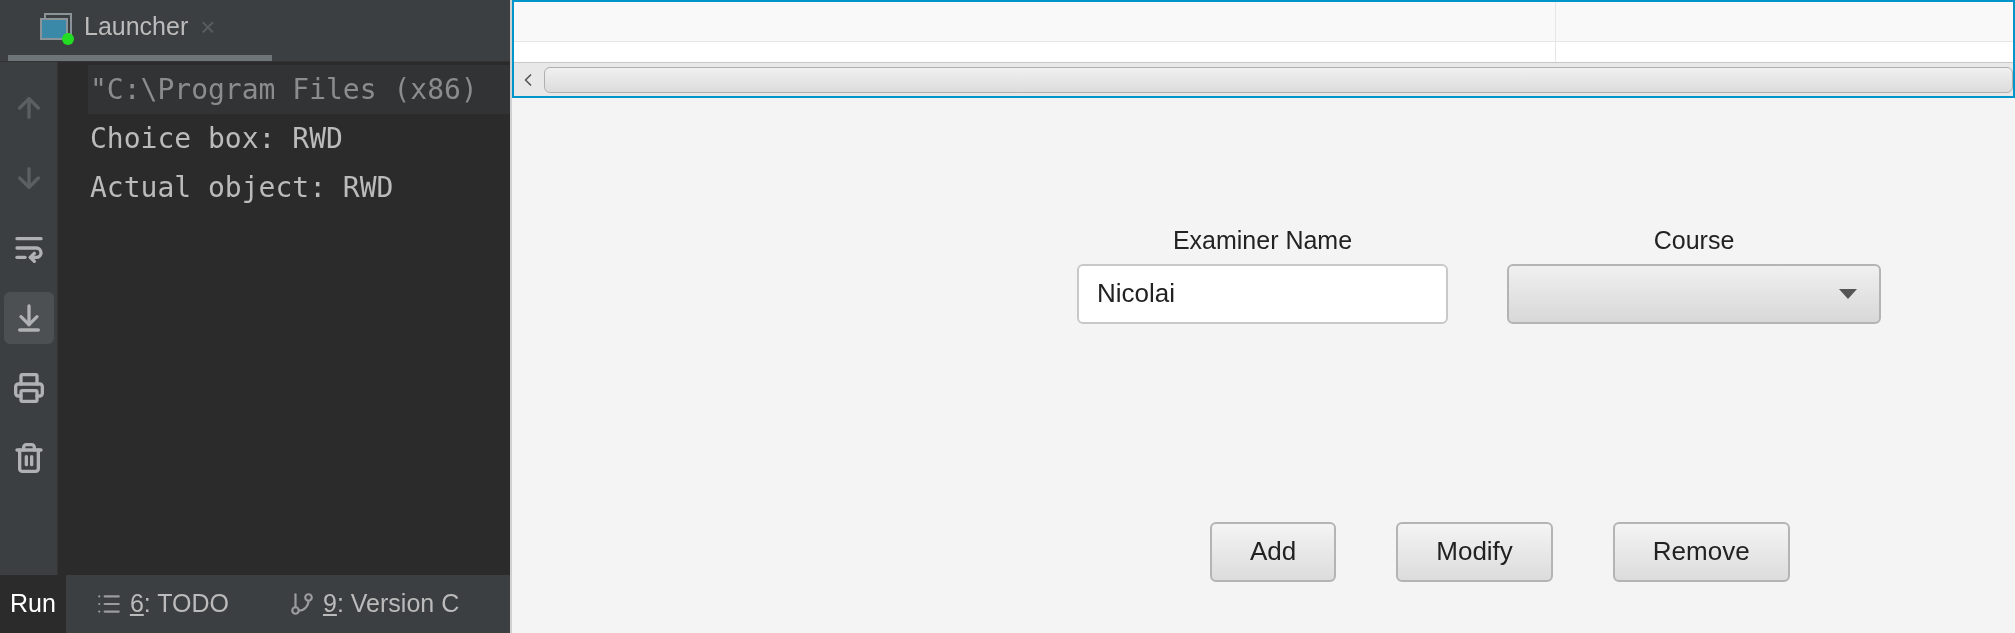  Describe the element at coordinates (1262, 240) in the screenshot. I see `field-label: Examiner Name` at that location.